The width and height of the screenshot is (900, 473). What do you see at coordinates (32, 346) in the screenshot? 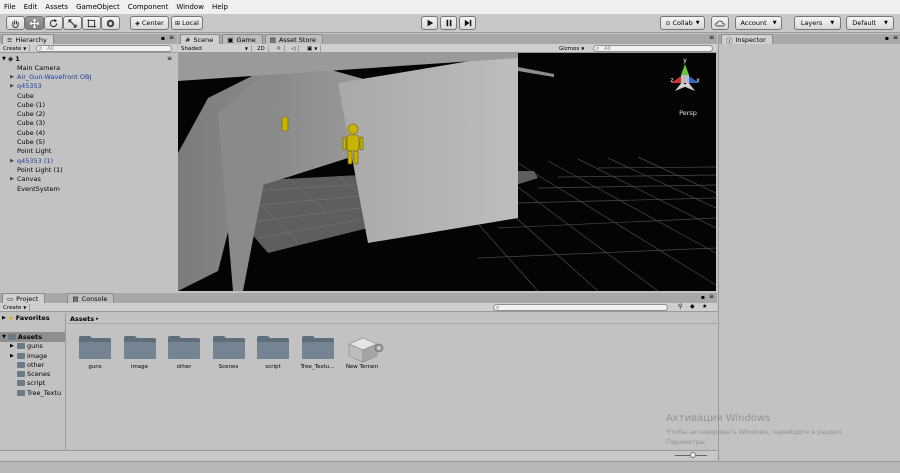
I see `tree-folder-item: ▶ guns` at bounding box center [32, 346].